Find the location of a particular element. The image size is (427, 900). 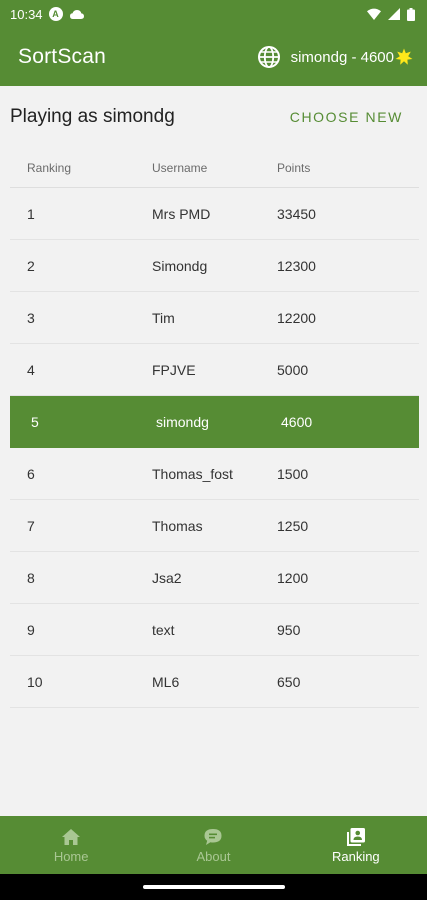

rank-cell: 6 is located at coordinates (31, 473).